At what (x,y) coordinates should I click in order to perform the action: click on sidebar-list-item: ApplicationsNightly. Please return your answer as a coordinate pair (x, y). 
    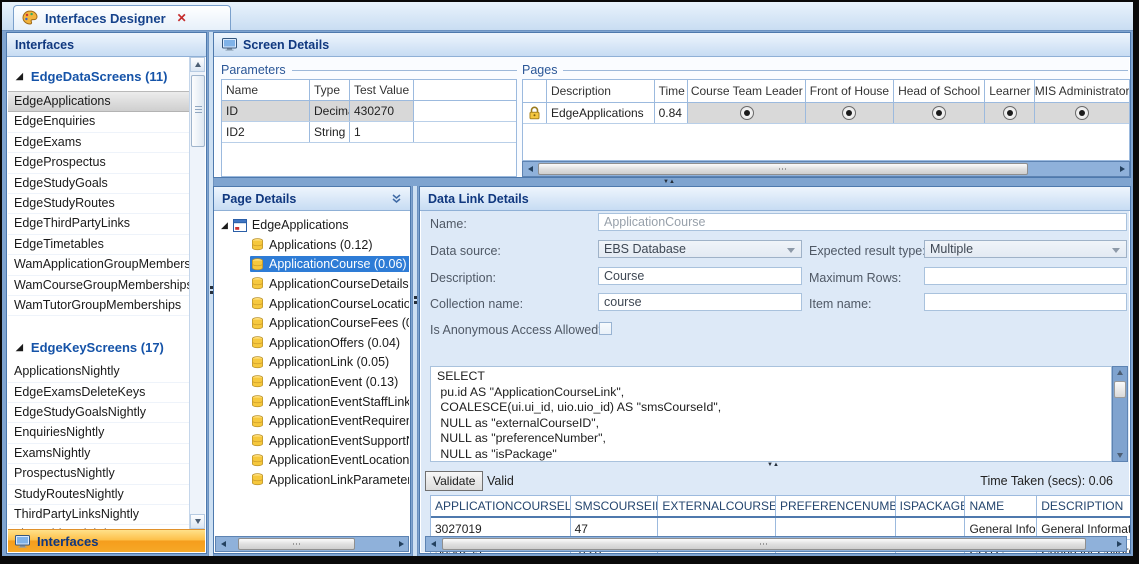
    Looking at the image, I should click on (99, 372).